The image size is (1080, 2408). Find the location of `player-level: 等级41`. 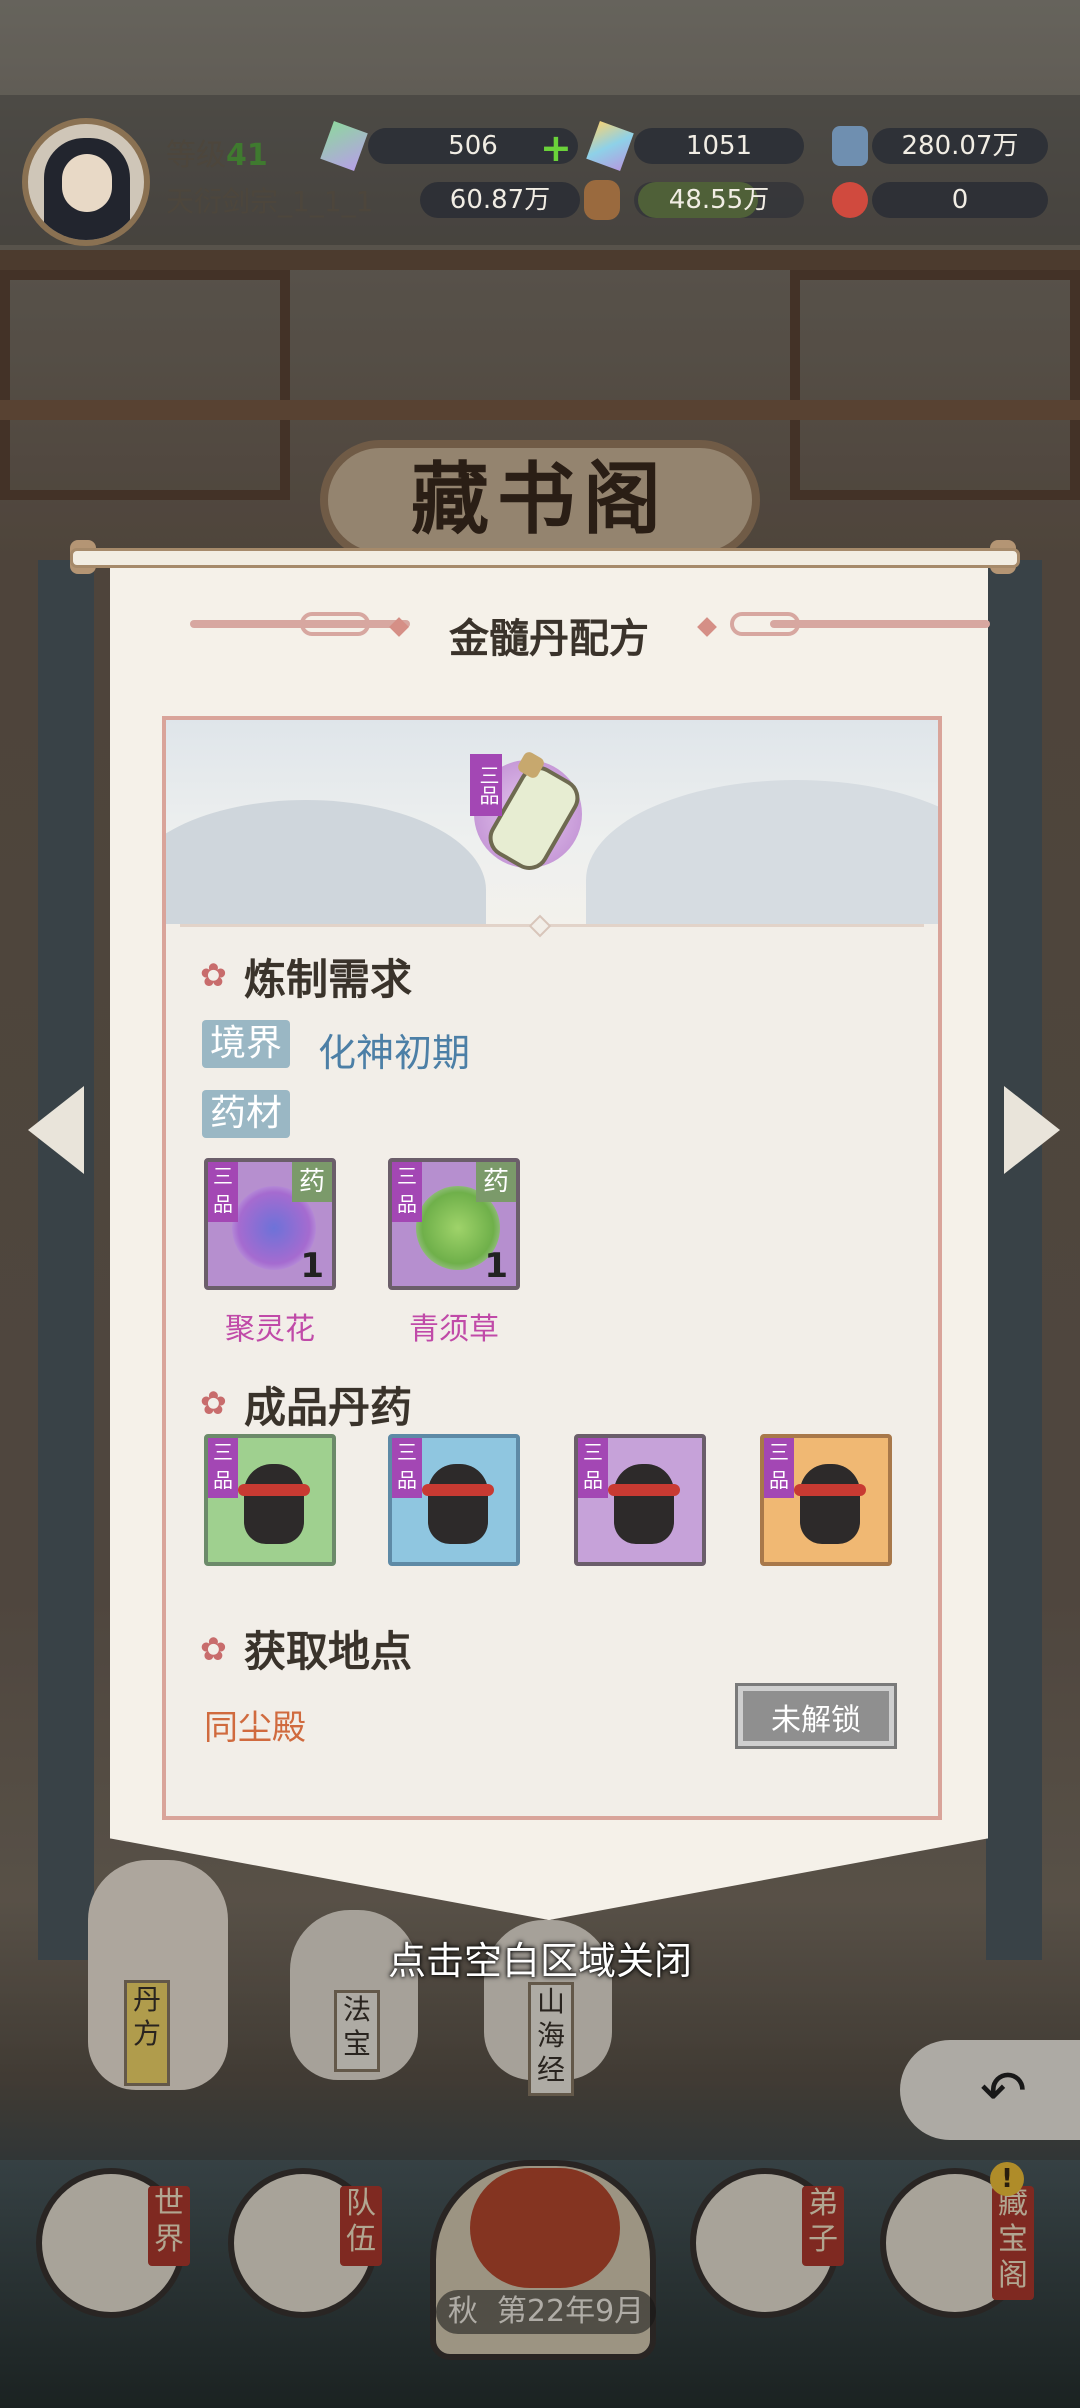

player-level: 等级41 is located at coordinates (217, 152).